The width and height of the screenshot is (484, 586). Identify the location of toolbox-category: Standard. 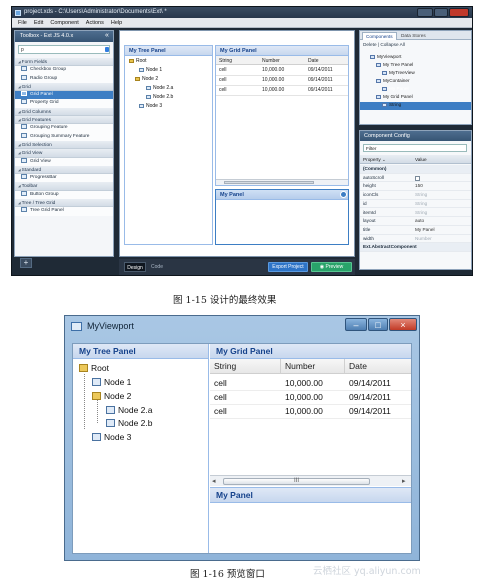
(64, 170).